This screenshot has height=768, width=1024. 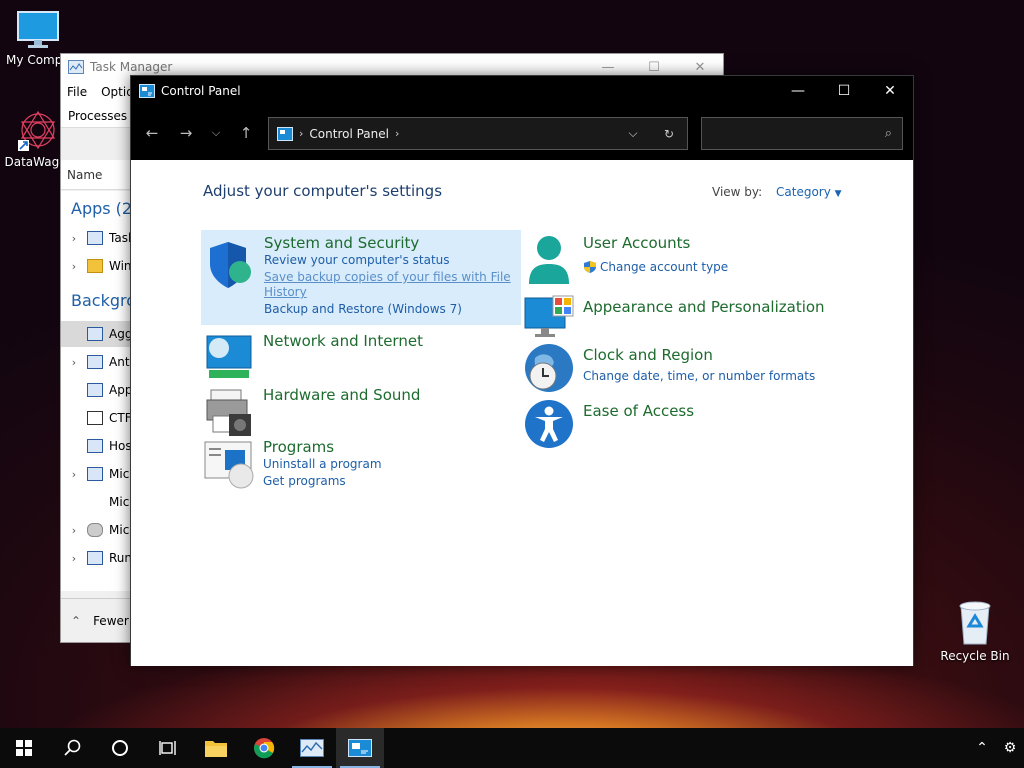 What do you see at coordinates (322, 464) in the screenshot?
I see `uninstall-program-link: Uninstall a program` at bounding box center [322, 464].